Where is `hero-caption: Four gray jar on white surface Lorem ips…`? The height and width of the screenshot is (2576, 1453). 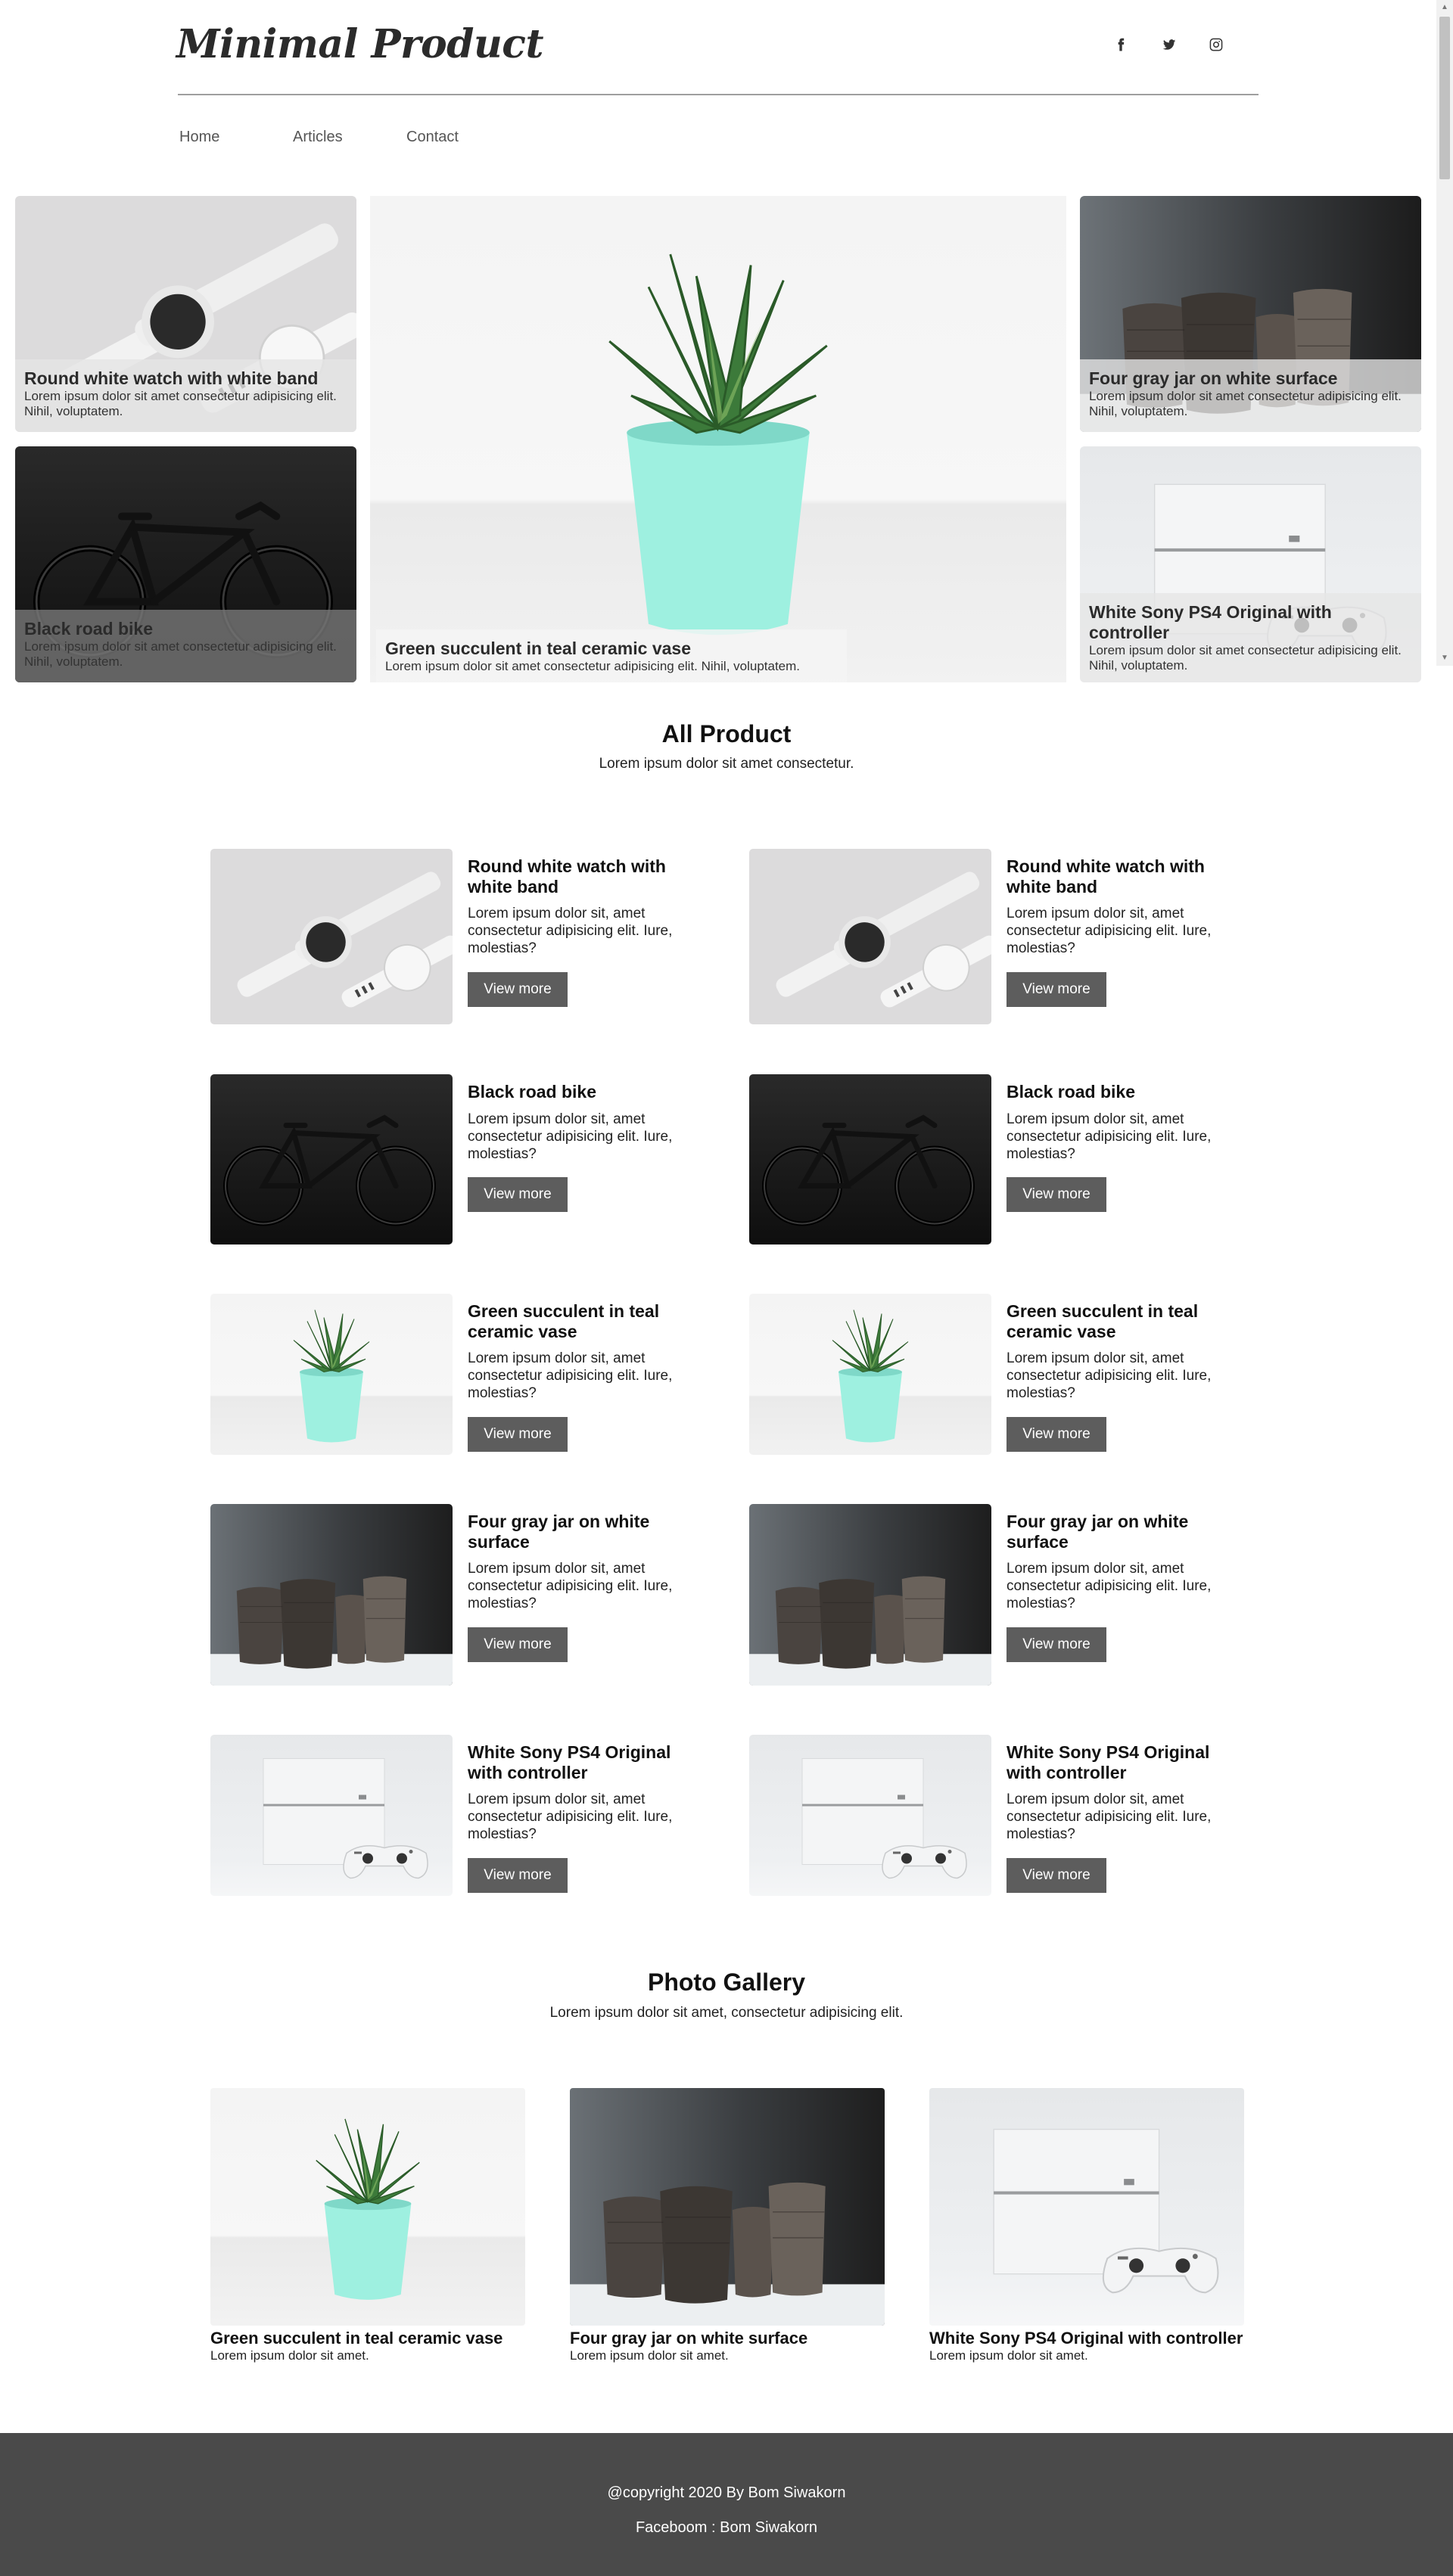 hero-caption: Four gray jar on white surface Lorem ips… is located at coordinates (1250, 395).